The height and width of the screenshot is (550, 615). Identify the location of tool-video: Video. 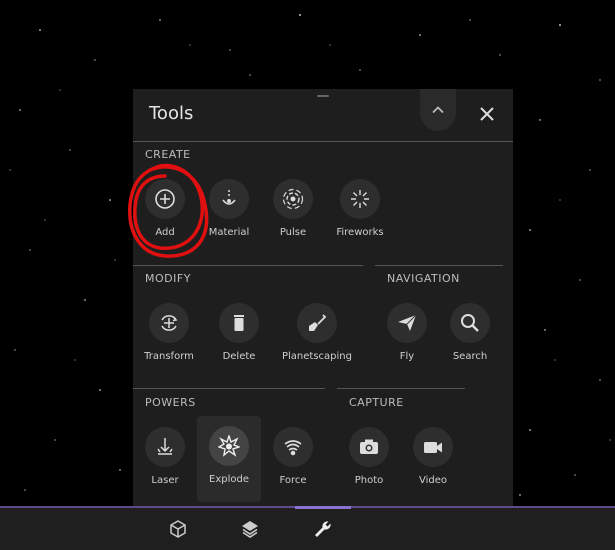
(433, 456).